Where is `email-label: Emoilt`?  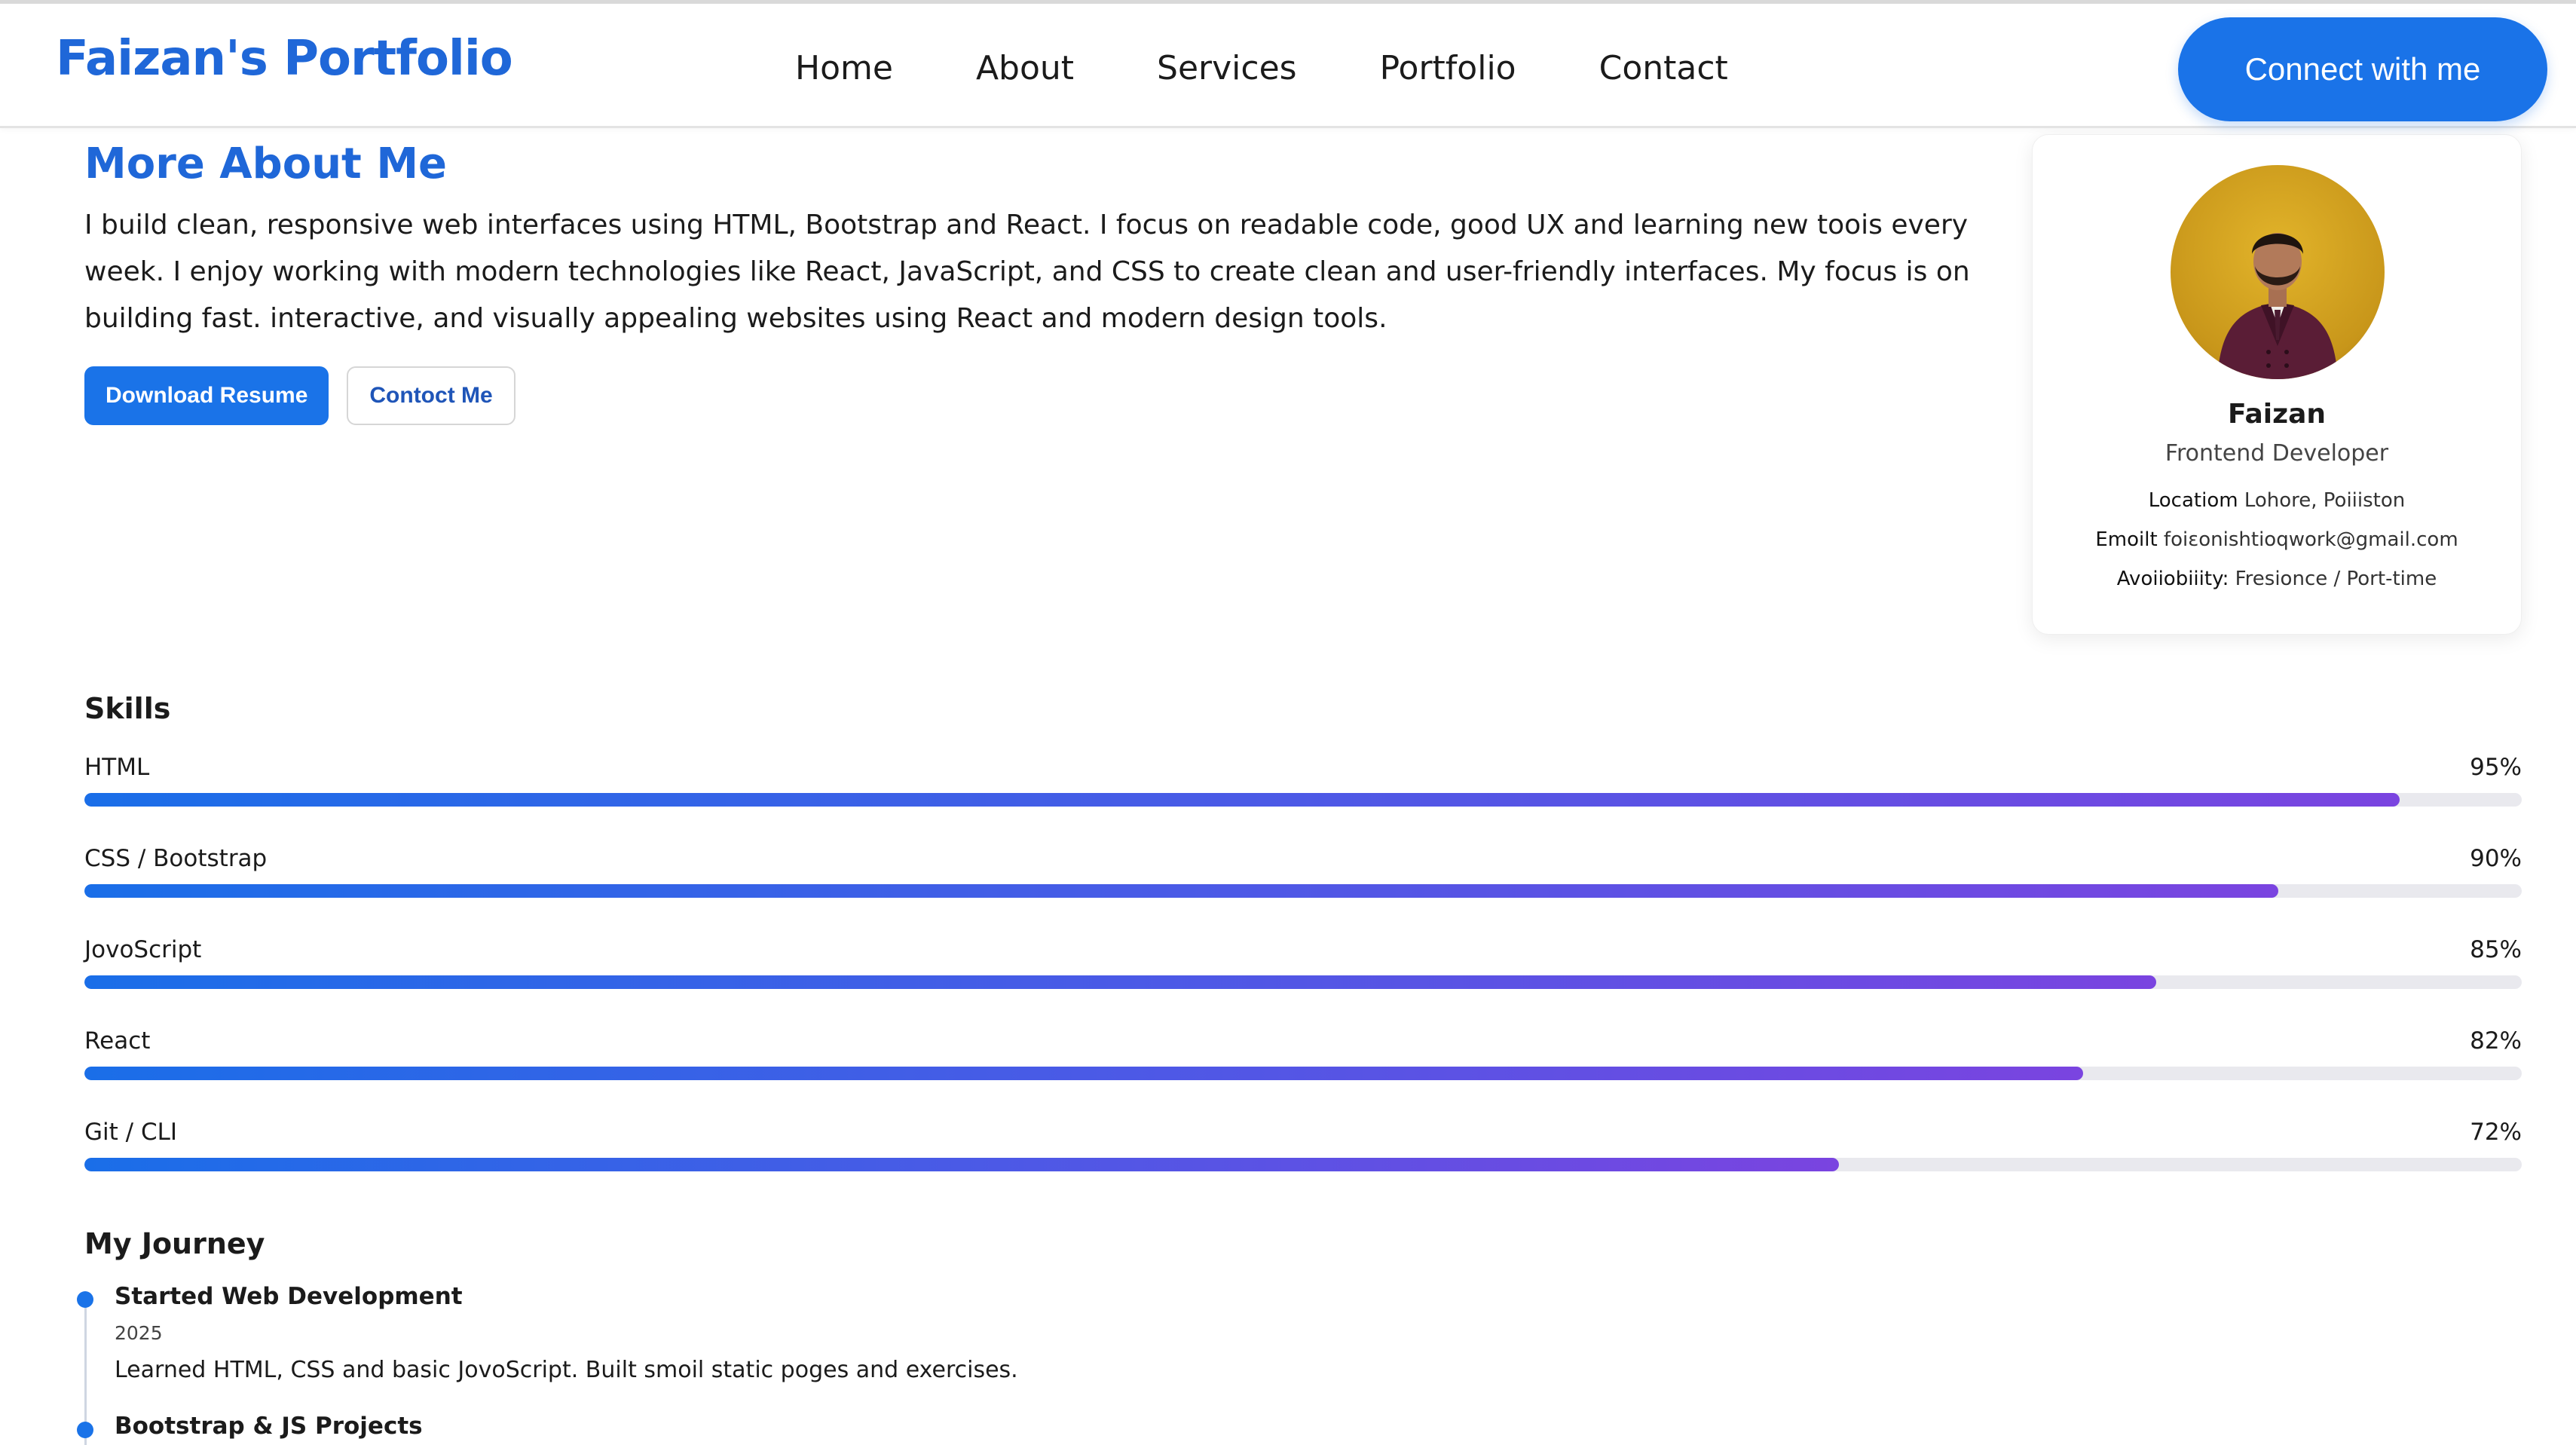
email-label: Emoilt is located at coordinates (2126, 539).